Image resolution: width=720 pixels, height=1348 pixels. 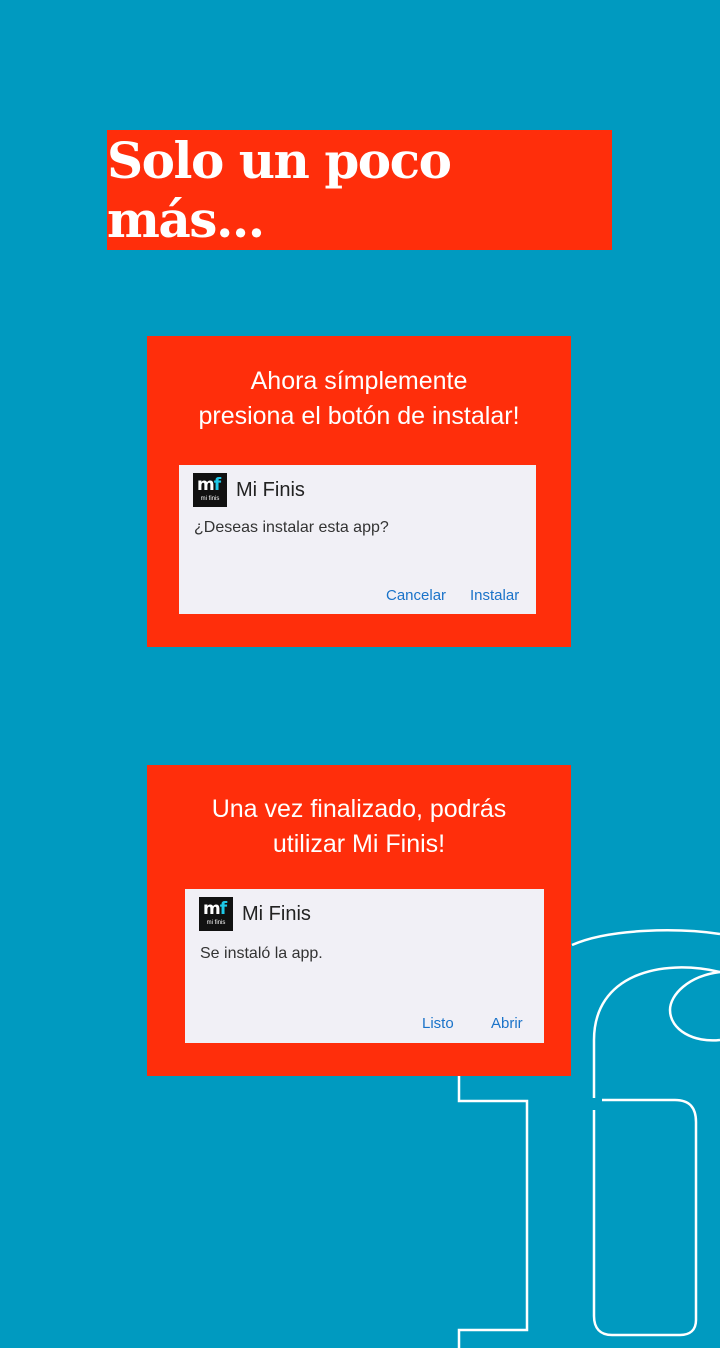 I want to click on caption-line: Una vez finalizado, podrás, so click(x=359, y=809).